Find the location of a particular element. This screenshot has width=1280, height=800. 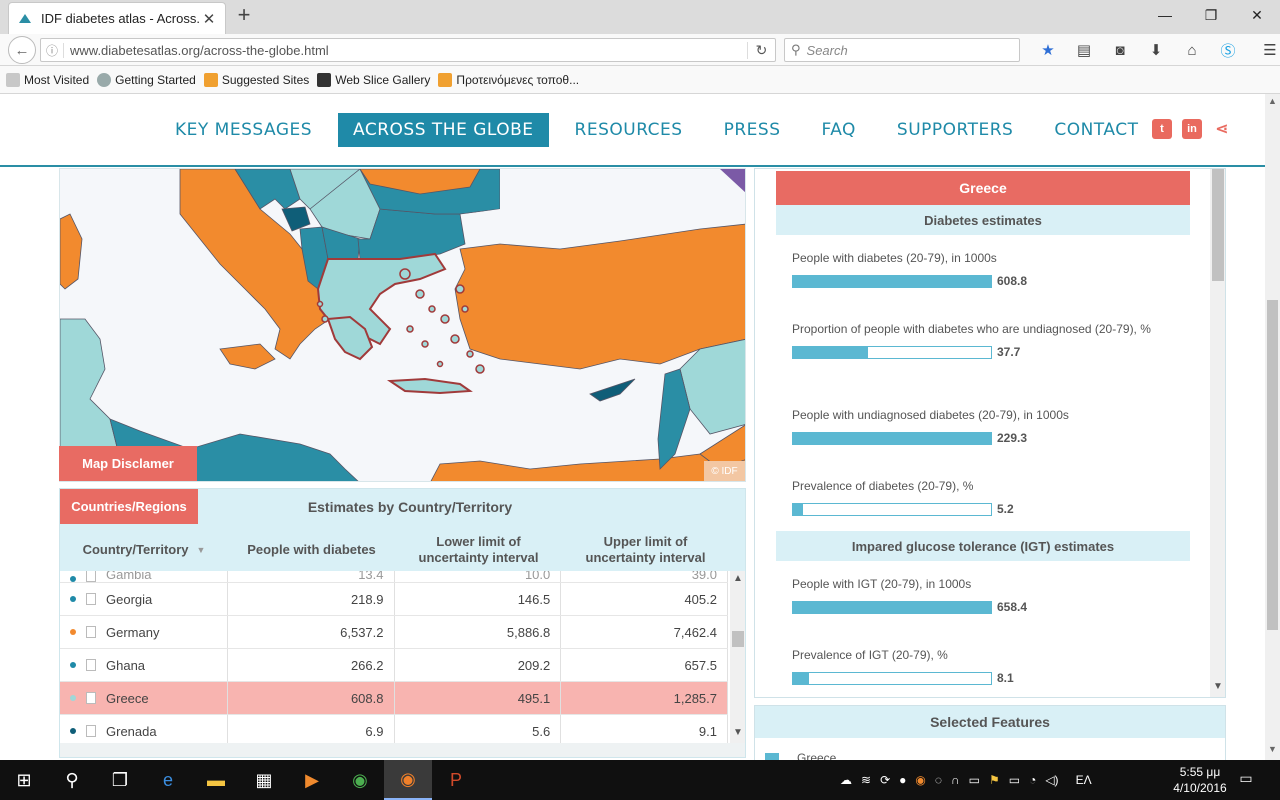

nav-supporters: SUPPORTERS is located at coordinates (955, 130).